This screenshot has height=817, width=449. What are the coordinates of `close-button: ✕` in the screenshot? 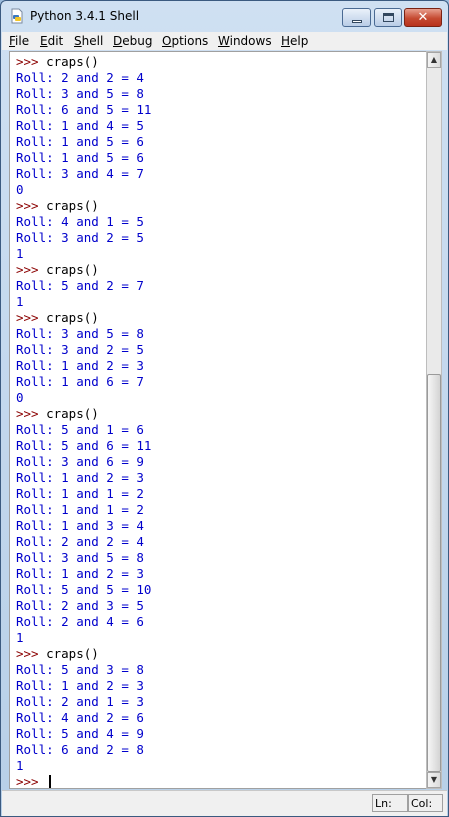 It's located at (423, 17).